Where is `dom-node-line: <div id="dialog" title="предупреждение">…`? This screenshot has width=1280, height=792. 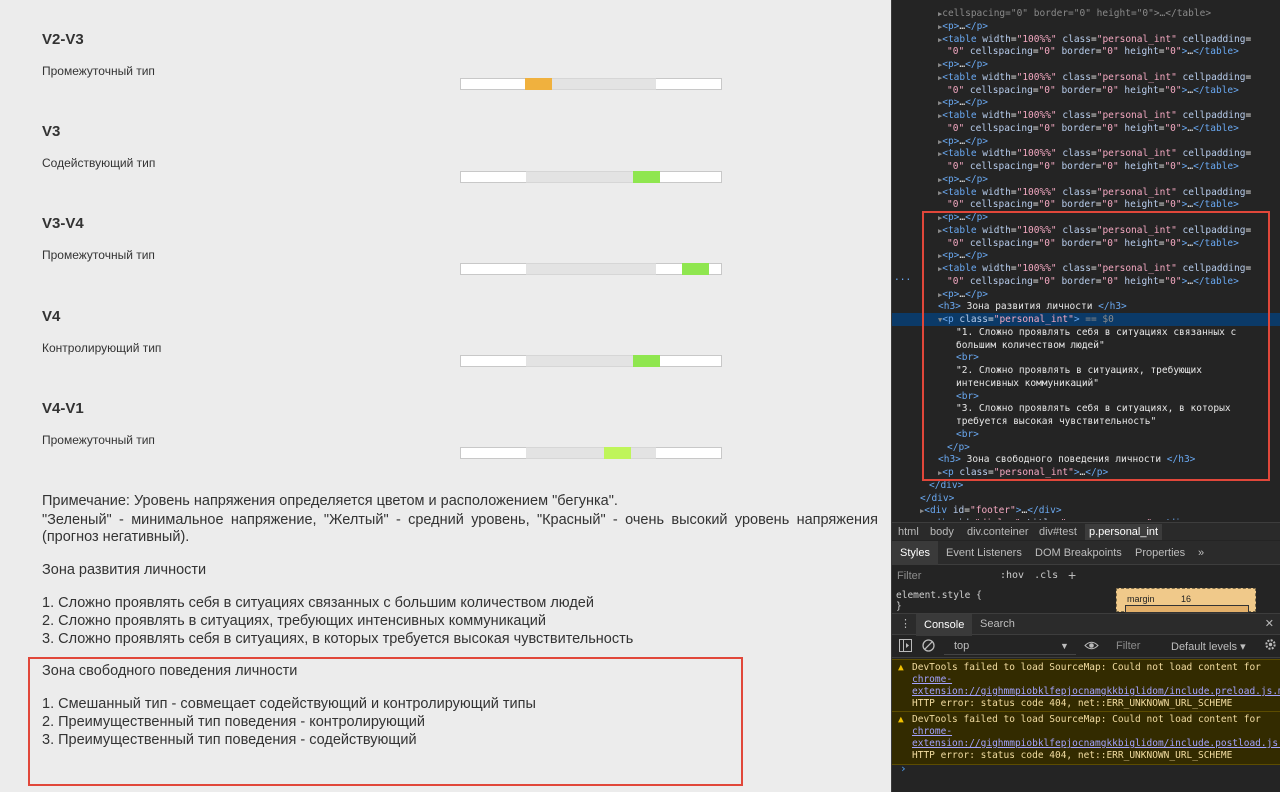 dom-node-line: <div id="dialog" title="предупреждение">… is located at coordinates (1086, 518).